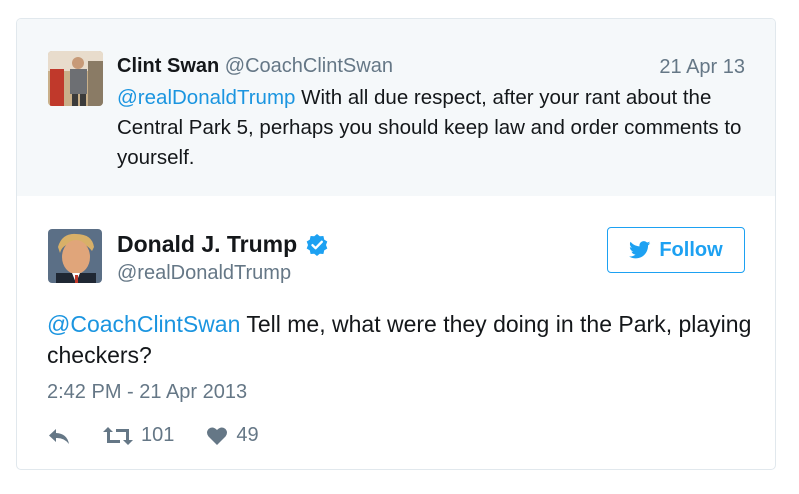 This screenshot has width=799, height=494. I want to click on trump-avatar, so click(75, 256).